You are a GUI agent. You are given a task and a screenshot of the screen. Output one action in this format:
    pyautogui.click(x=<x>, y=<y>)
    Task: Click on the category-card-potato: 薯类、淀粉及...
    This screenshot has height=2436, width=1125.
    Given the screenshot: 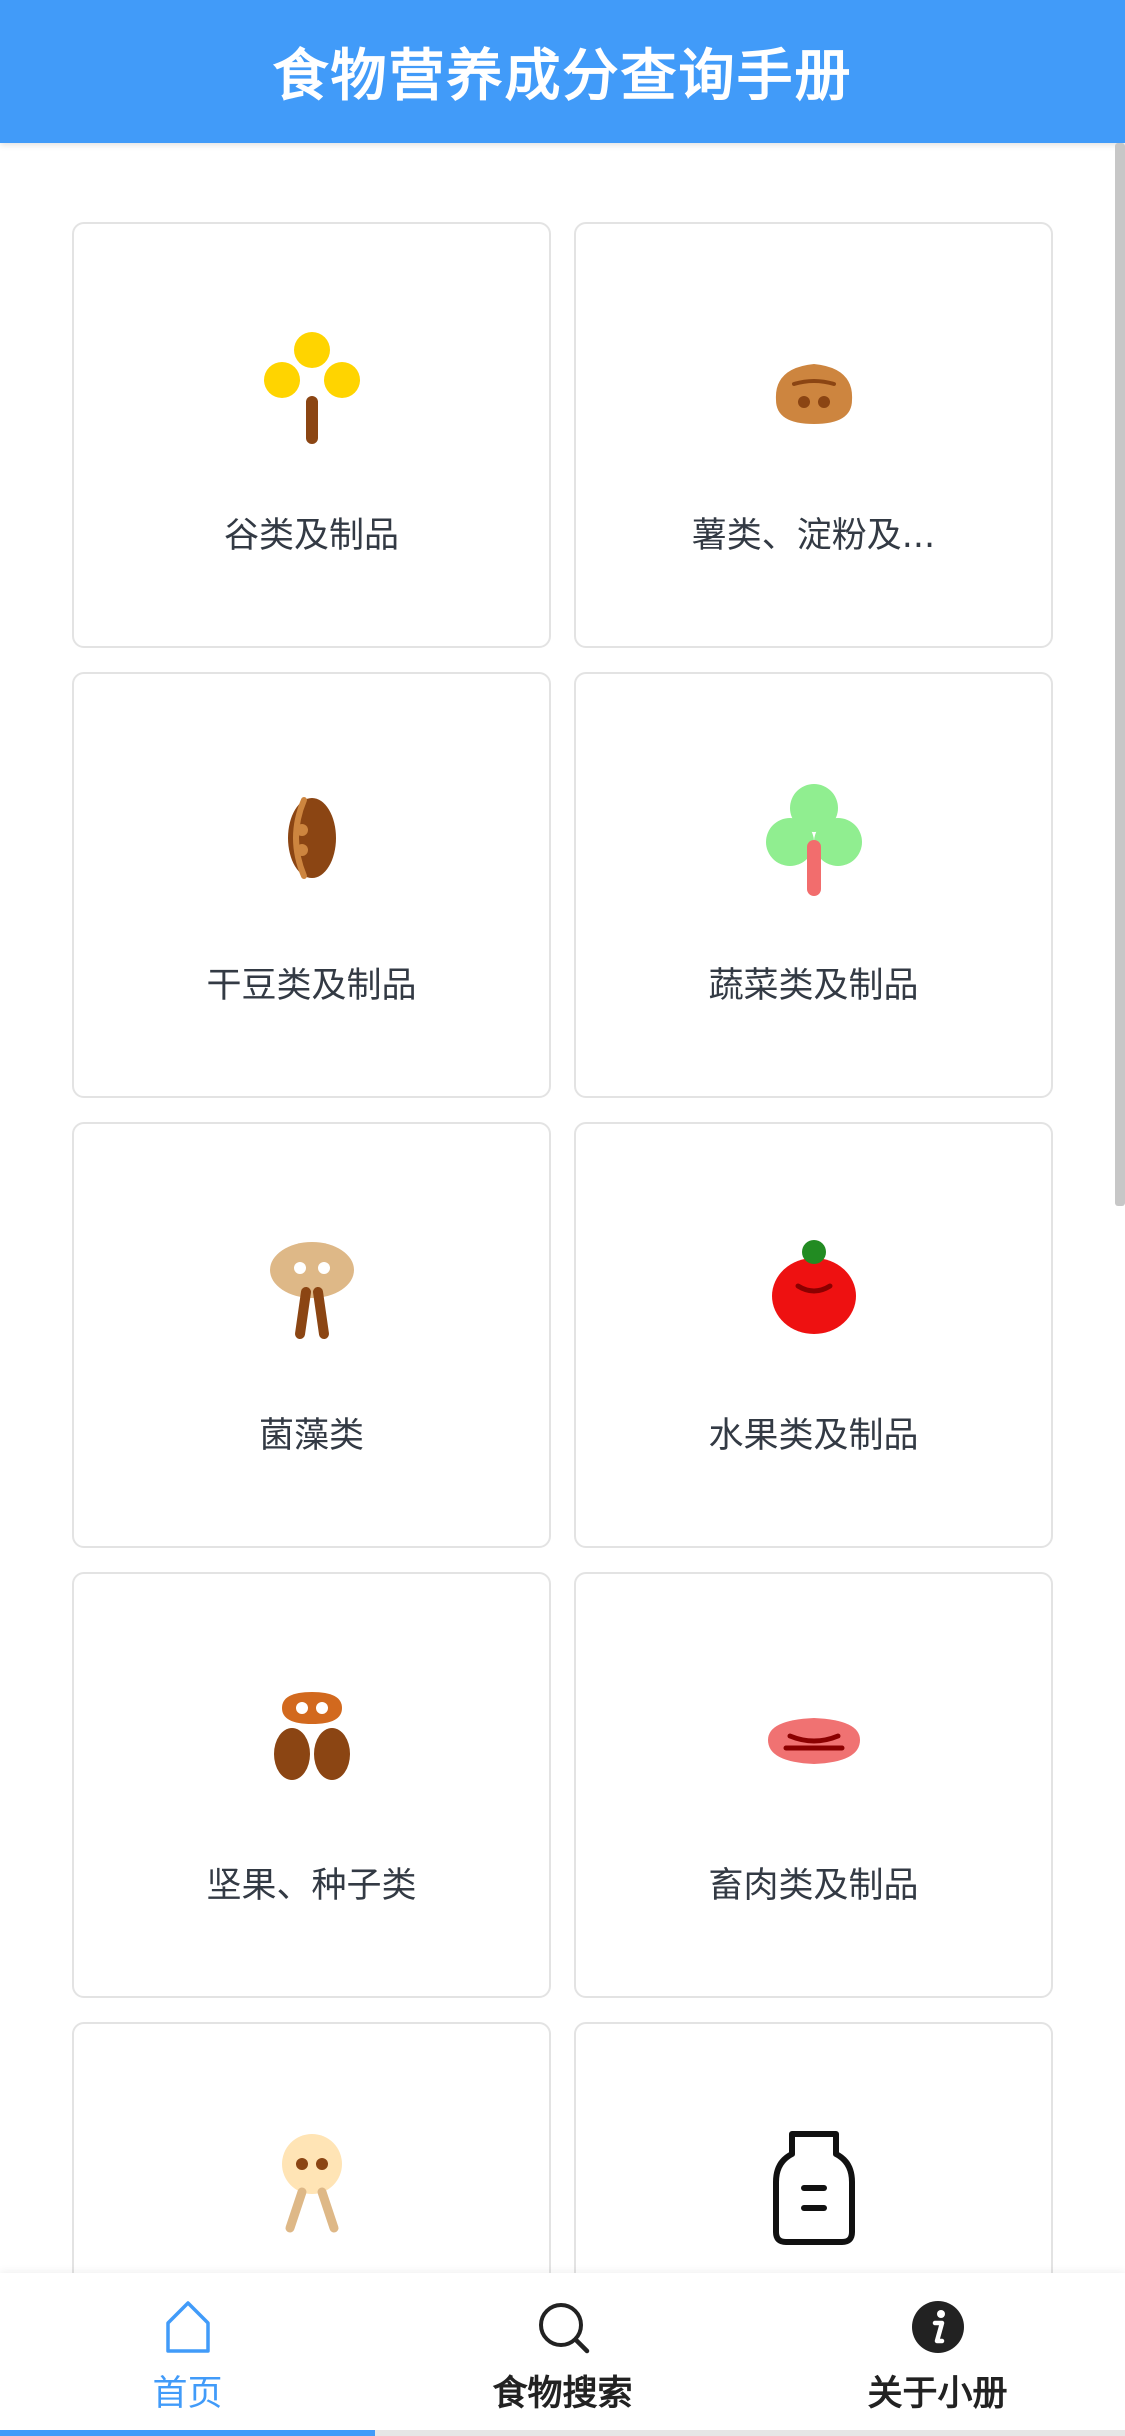 What is the action you would take?
    pyautogui.click(x=813, y=435)
    